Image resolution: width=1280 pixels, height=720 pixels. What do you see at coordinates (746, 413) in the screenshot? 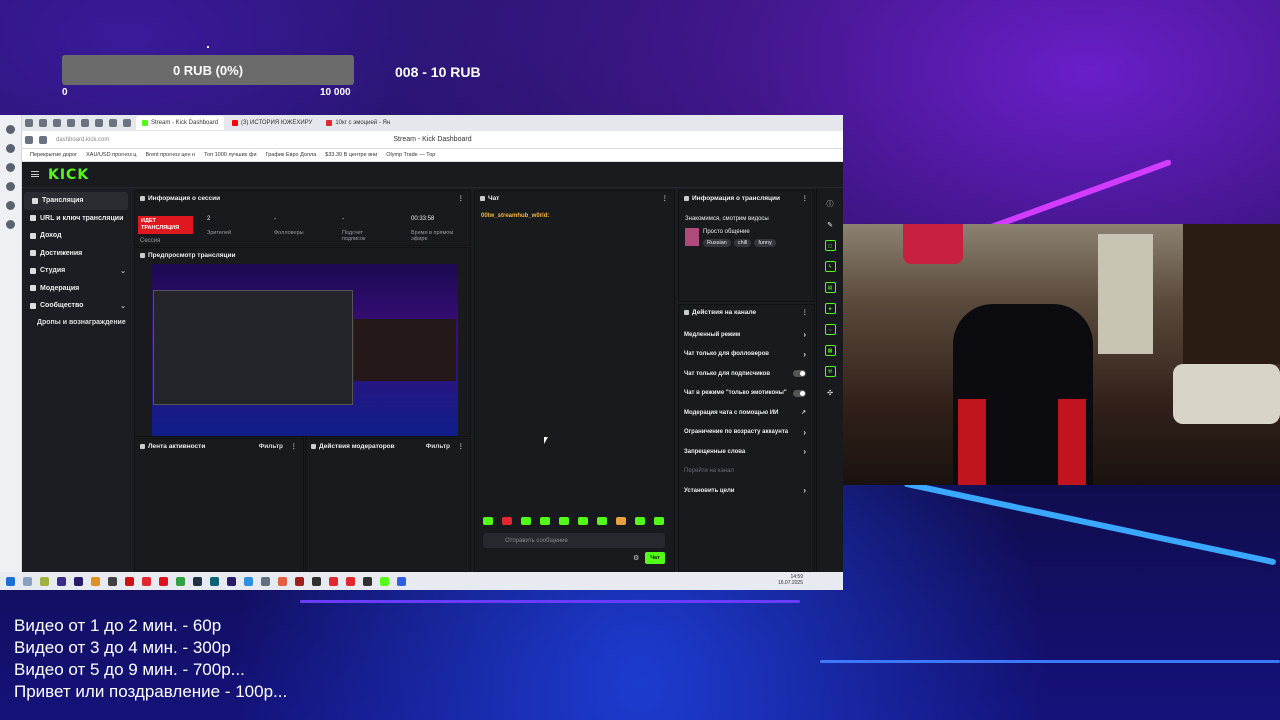
I see `ai-moderation-item: Модерация чата с помощью ИИ ↗` at bounding box center [746, 413].